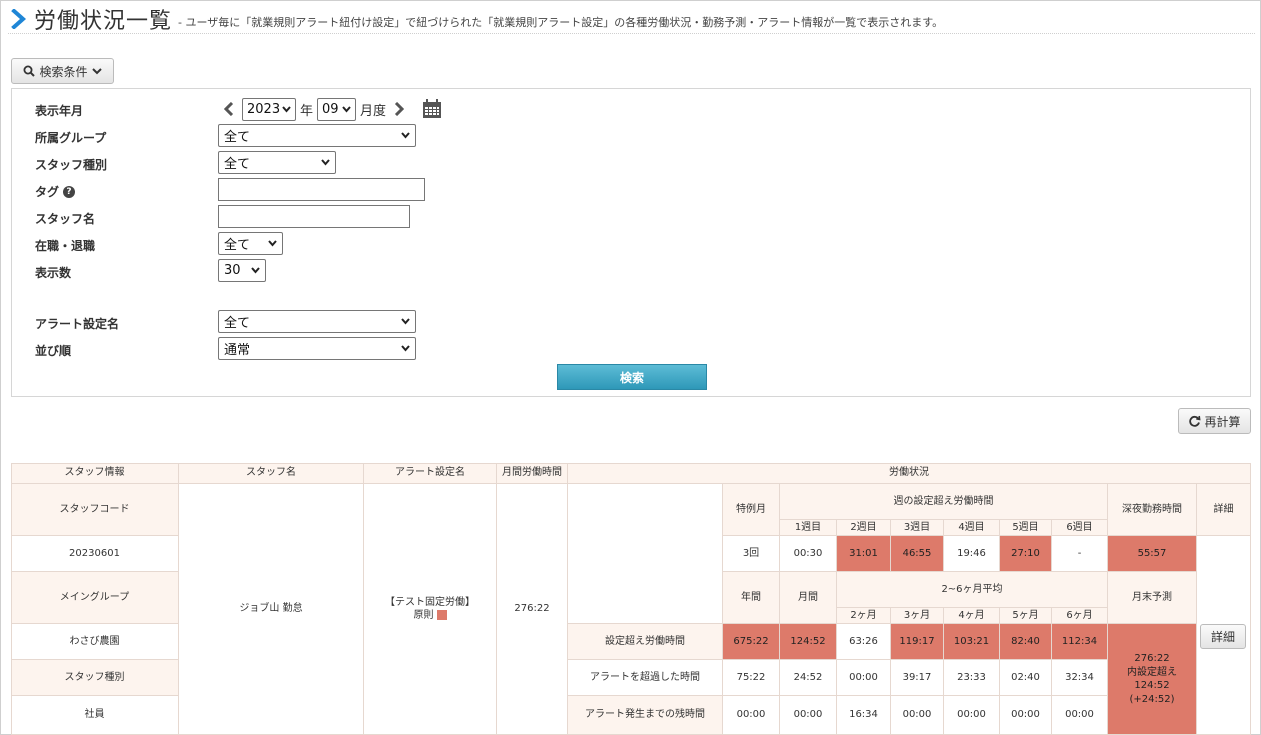 Image resolution: width=1261 pixels, height=735 pixels. I want to click on search-icon, so click(29, 71).